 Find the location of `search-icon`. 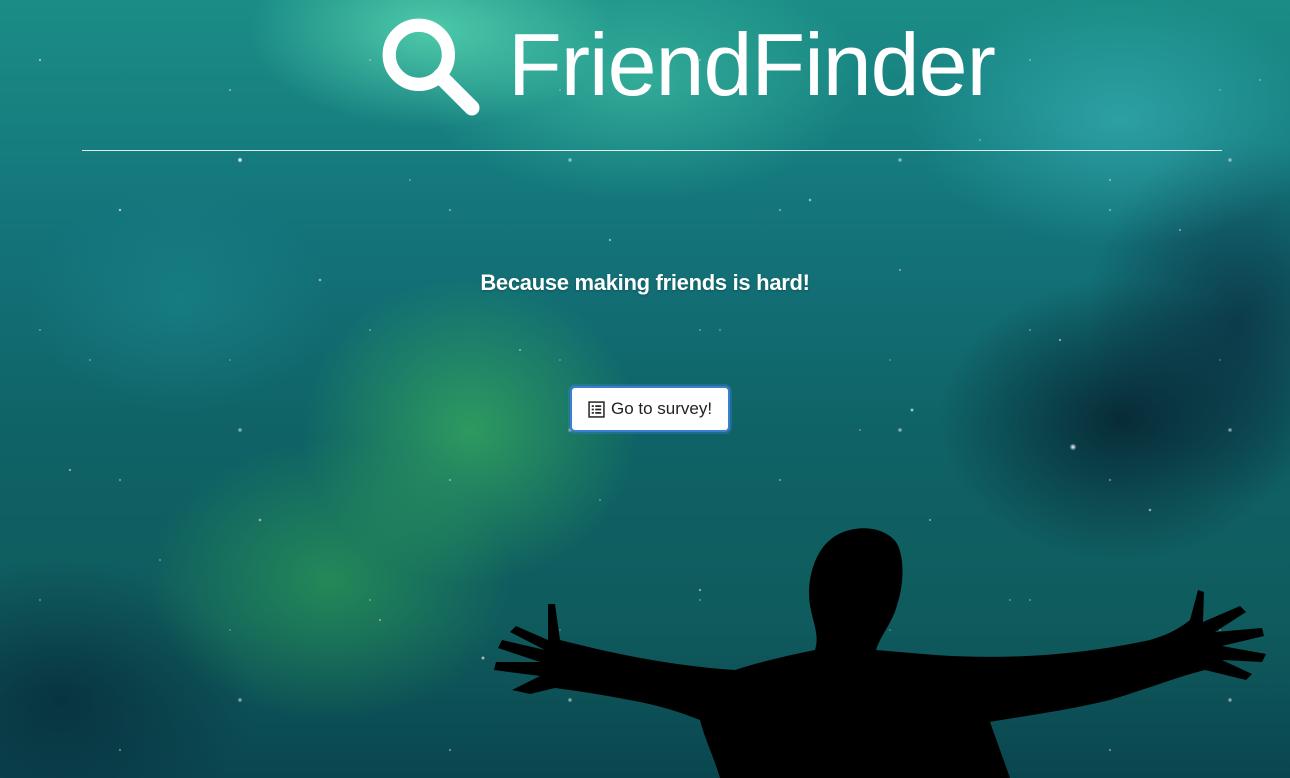

search-icon is located at coordinates (429, 65).